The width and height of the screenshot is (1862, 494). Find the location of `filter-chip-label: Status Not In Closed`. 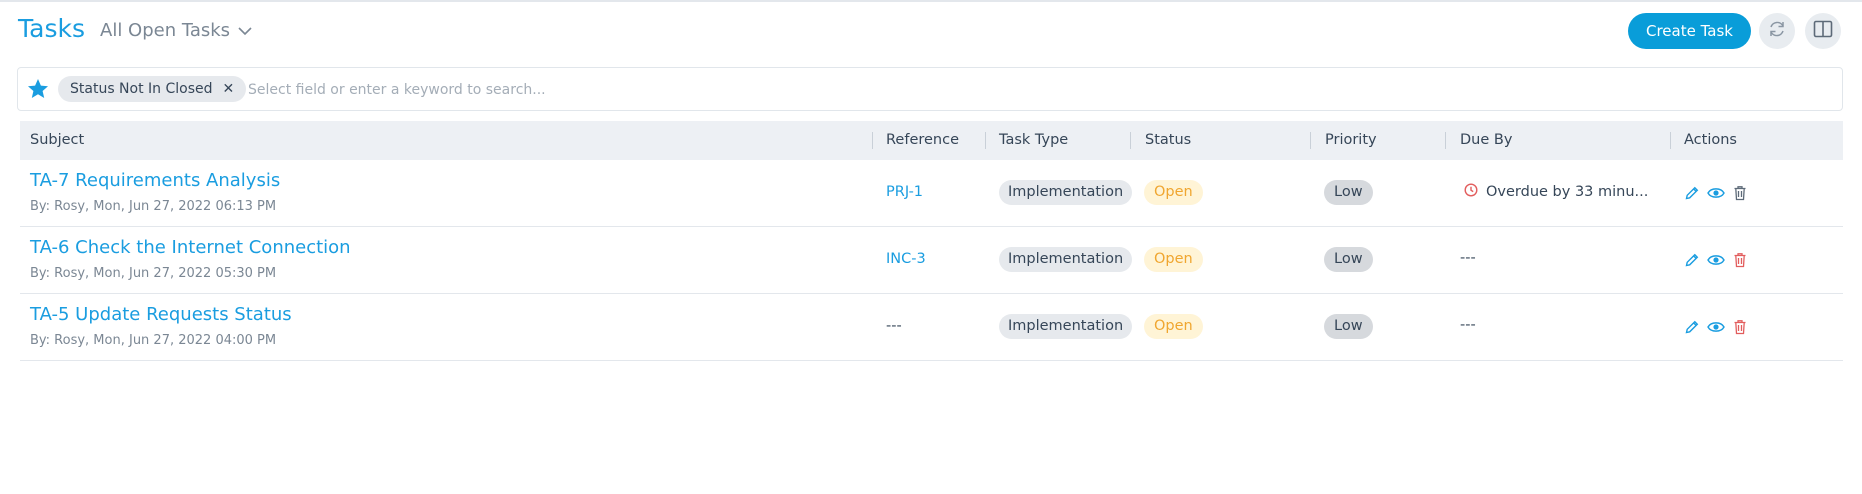

filter-chip-label: Status Not In Closed is located at coordinates (141, 89).